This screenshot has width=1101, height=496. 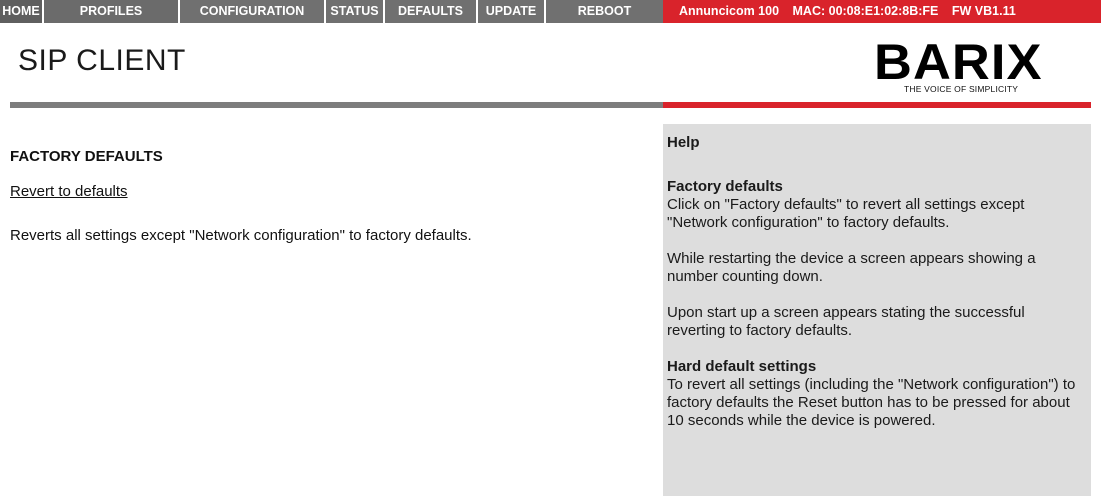 I want to click on header-divider-red, so click(x=877, y=105).